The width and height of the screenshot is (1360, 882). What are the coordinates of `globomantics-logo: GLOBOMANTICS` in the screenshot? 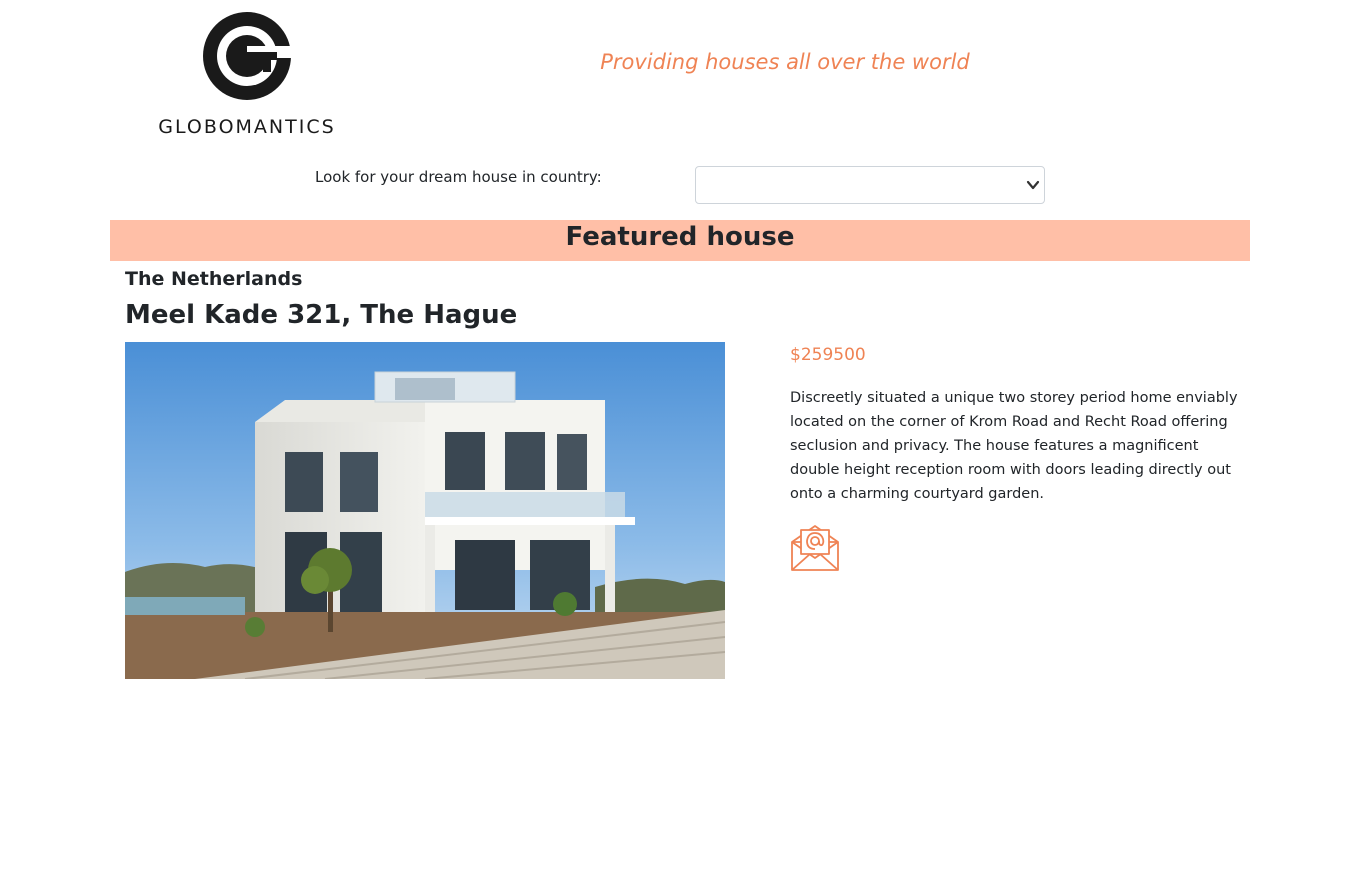 It's located at (247, 74).